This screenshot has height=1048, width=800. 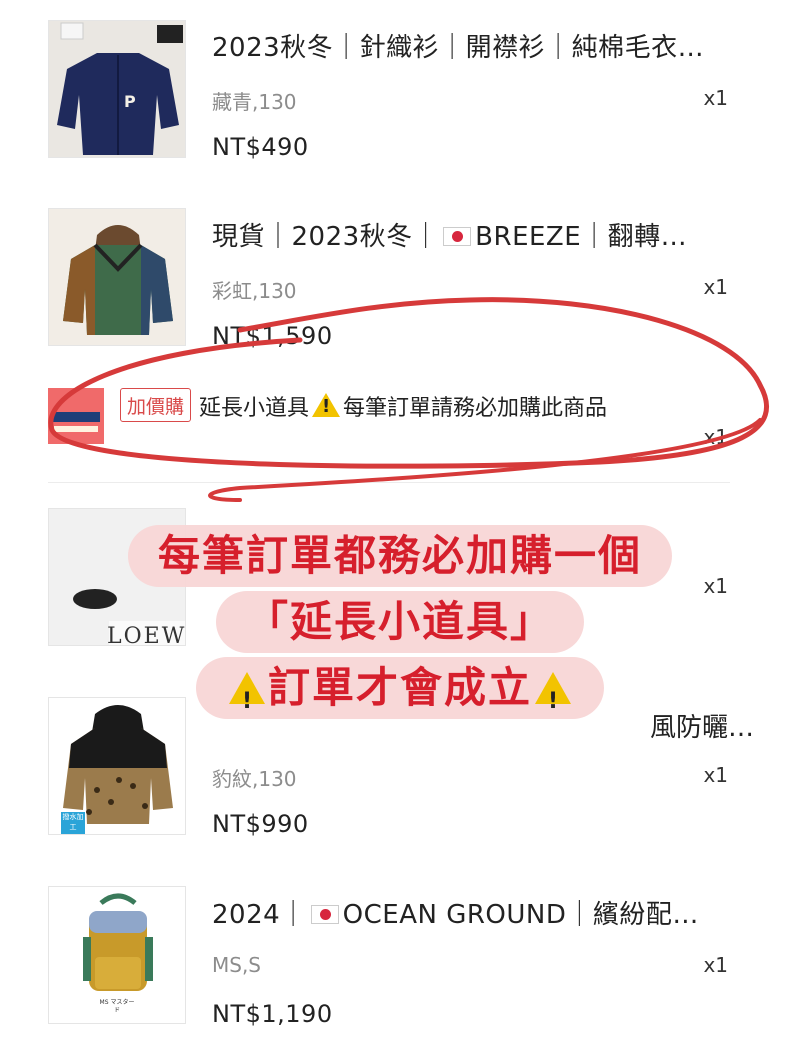 What do you see at coordinates (117, 1006) in the screenshot?
I see `thumbnail-caption: MS マスタード` at bounding box center [117, 1006].